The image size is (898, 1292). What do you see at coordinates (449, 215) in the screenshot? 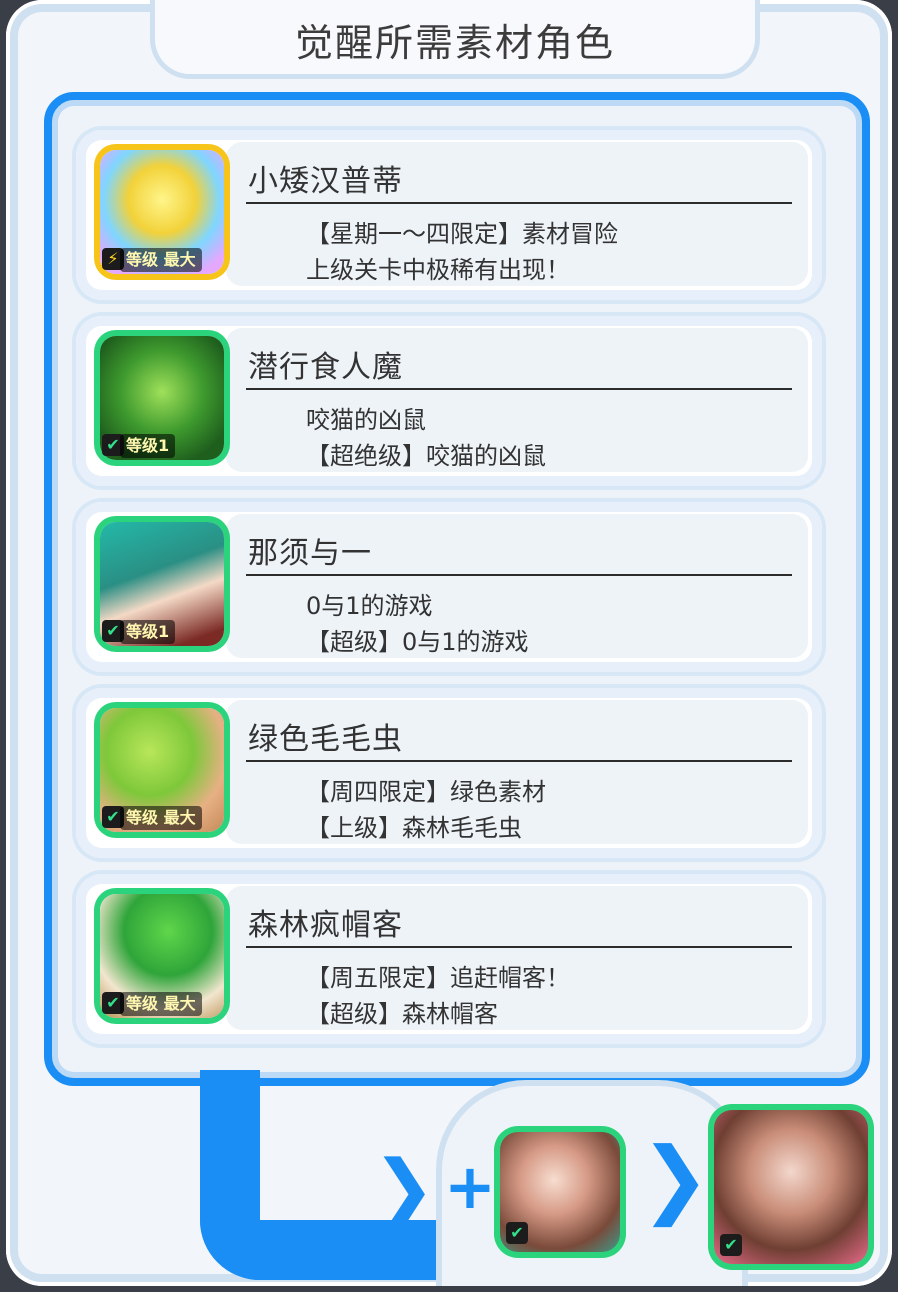
I see `material-card: ⚡ 等级 最大 小矮汉普蒂 【星期一～四限定】素材冒险 上级关卡中极稀有出现！` at bounding box center [449, 215].